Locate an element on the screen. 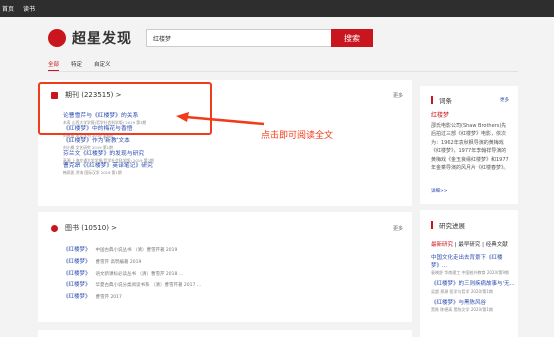 The width and height of the screenshot is (554, 337). journal-meta: 刘小枫 文艺研究 2019 第1期 is located at coordinates (88, 147).